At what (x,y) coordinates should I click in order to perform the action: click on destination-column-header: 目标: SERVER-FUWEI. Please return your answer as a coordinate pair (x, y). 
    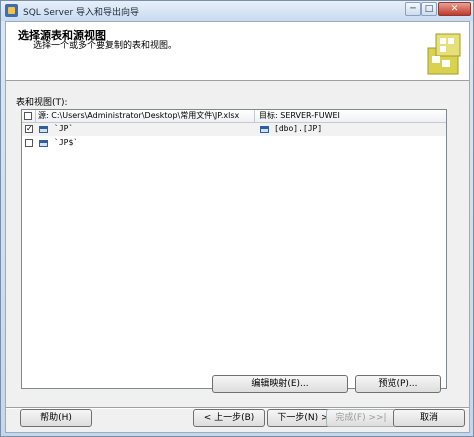
    Looking at the image, I should click on (351, 116).